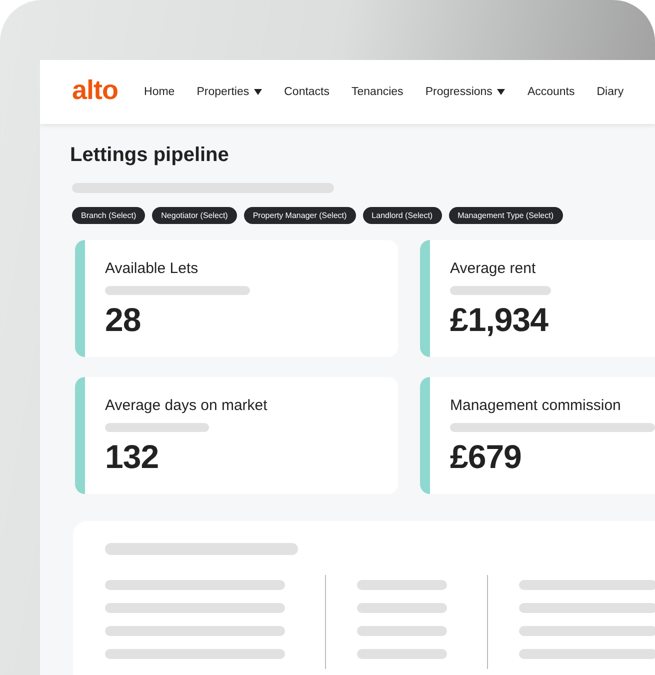 Image resolution: width=655 pixels, height=675 pixels. Describe the element at coordinates (465, 92) in the screenshot. I see `nav-link: Progressions` at that location.